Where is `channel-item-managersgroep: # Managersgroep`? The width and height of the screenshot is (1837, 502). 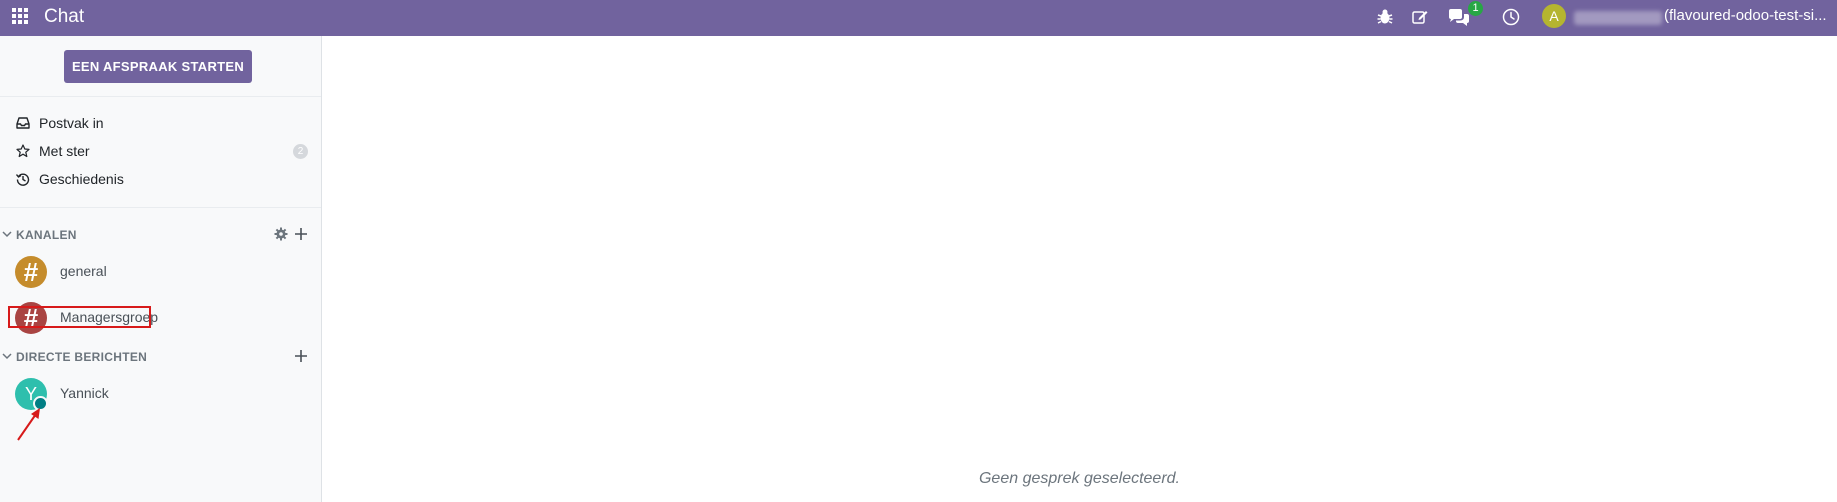
channel-item-managersgroep: # Managersgroep is located at coordinates (160, 318).